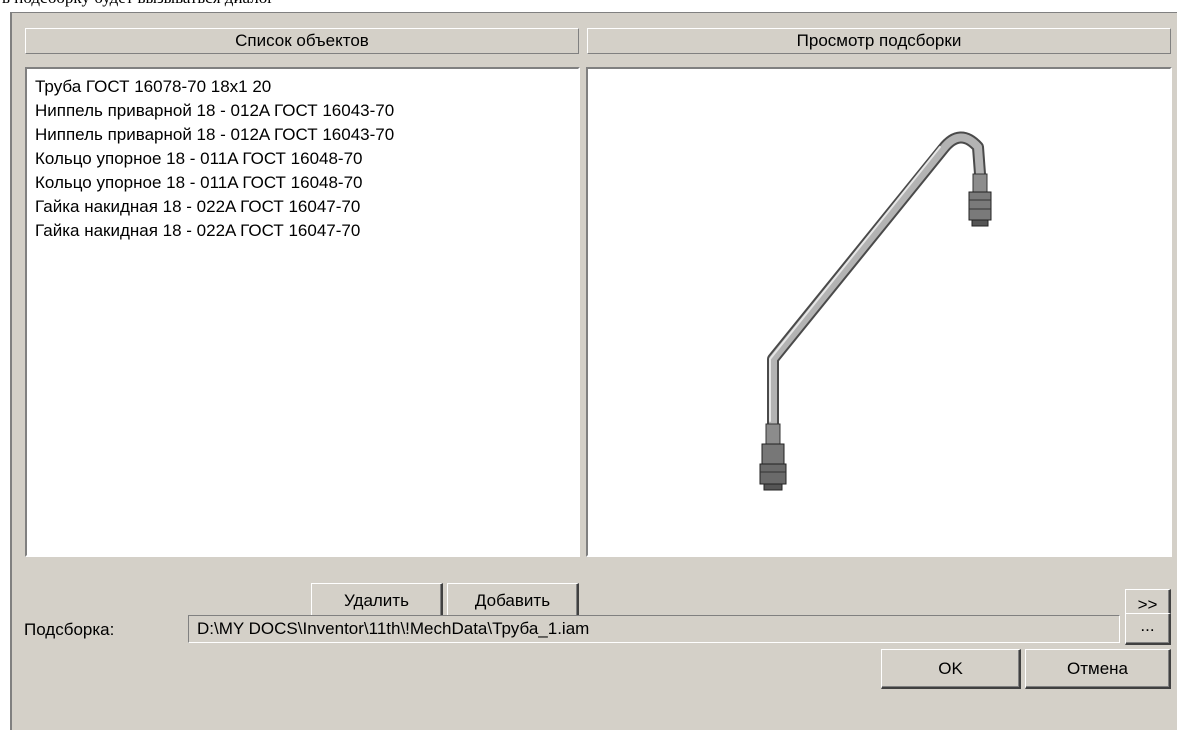 This screenshot has height=730, width=1177. Describe the element at coordinates (1098, 669) in the screenshot. I see `cancel-button: Отмена` at that location.